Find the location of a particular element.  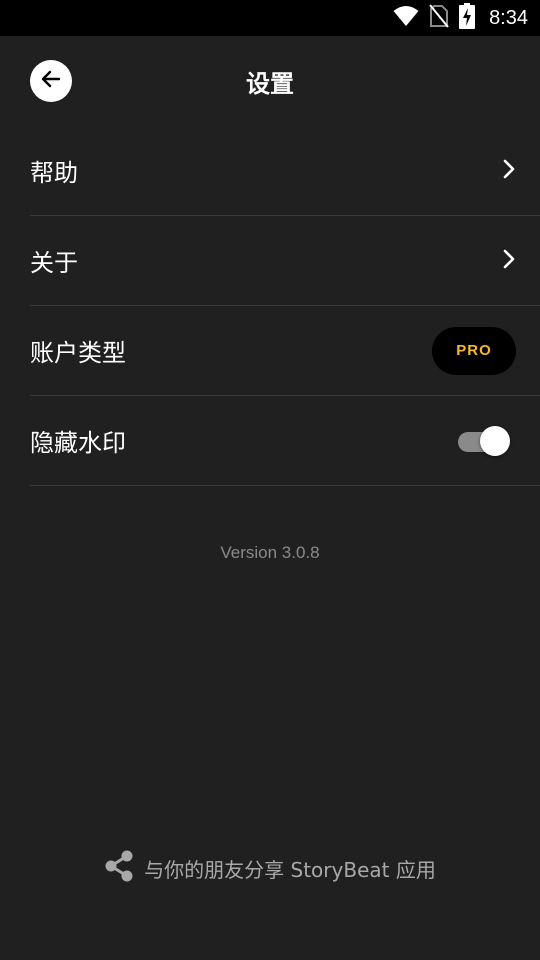

settings-row-help: 帮助 is located at coordinates (285, 171).